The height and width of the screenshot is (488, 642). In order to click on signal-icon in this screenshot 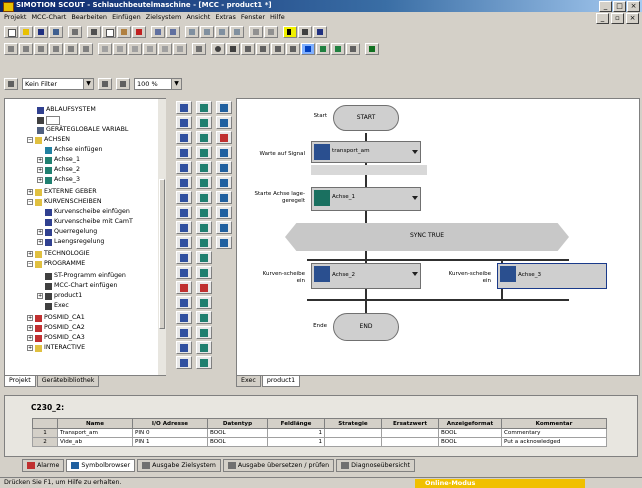, I will do `click(278, 49)`.